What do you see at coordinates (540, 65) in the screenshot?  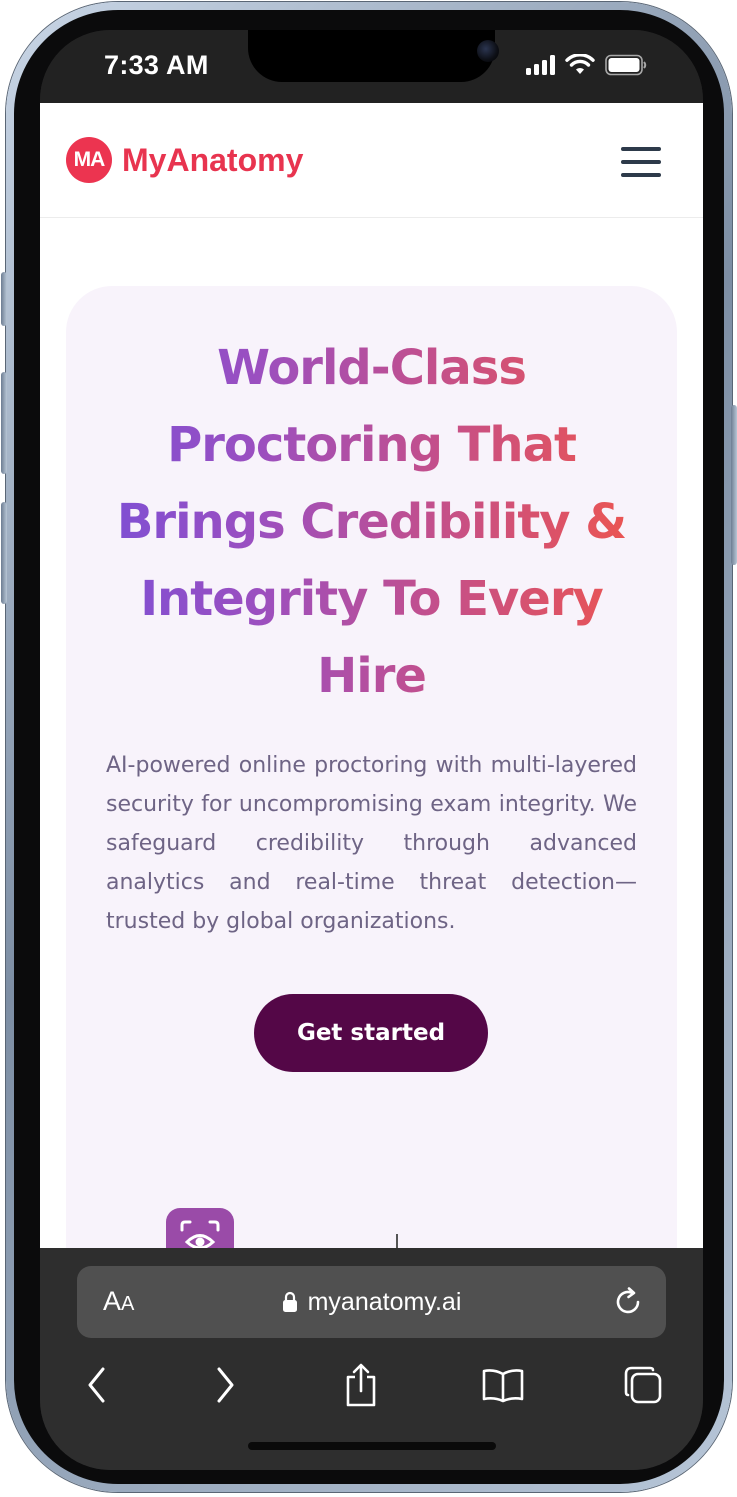 I see `cellular-signal-icon` at bounding box center [540, 65].